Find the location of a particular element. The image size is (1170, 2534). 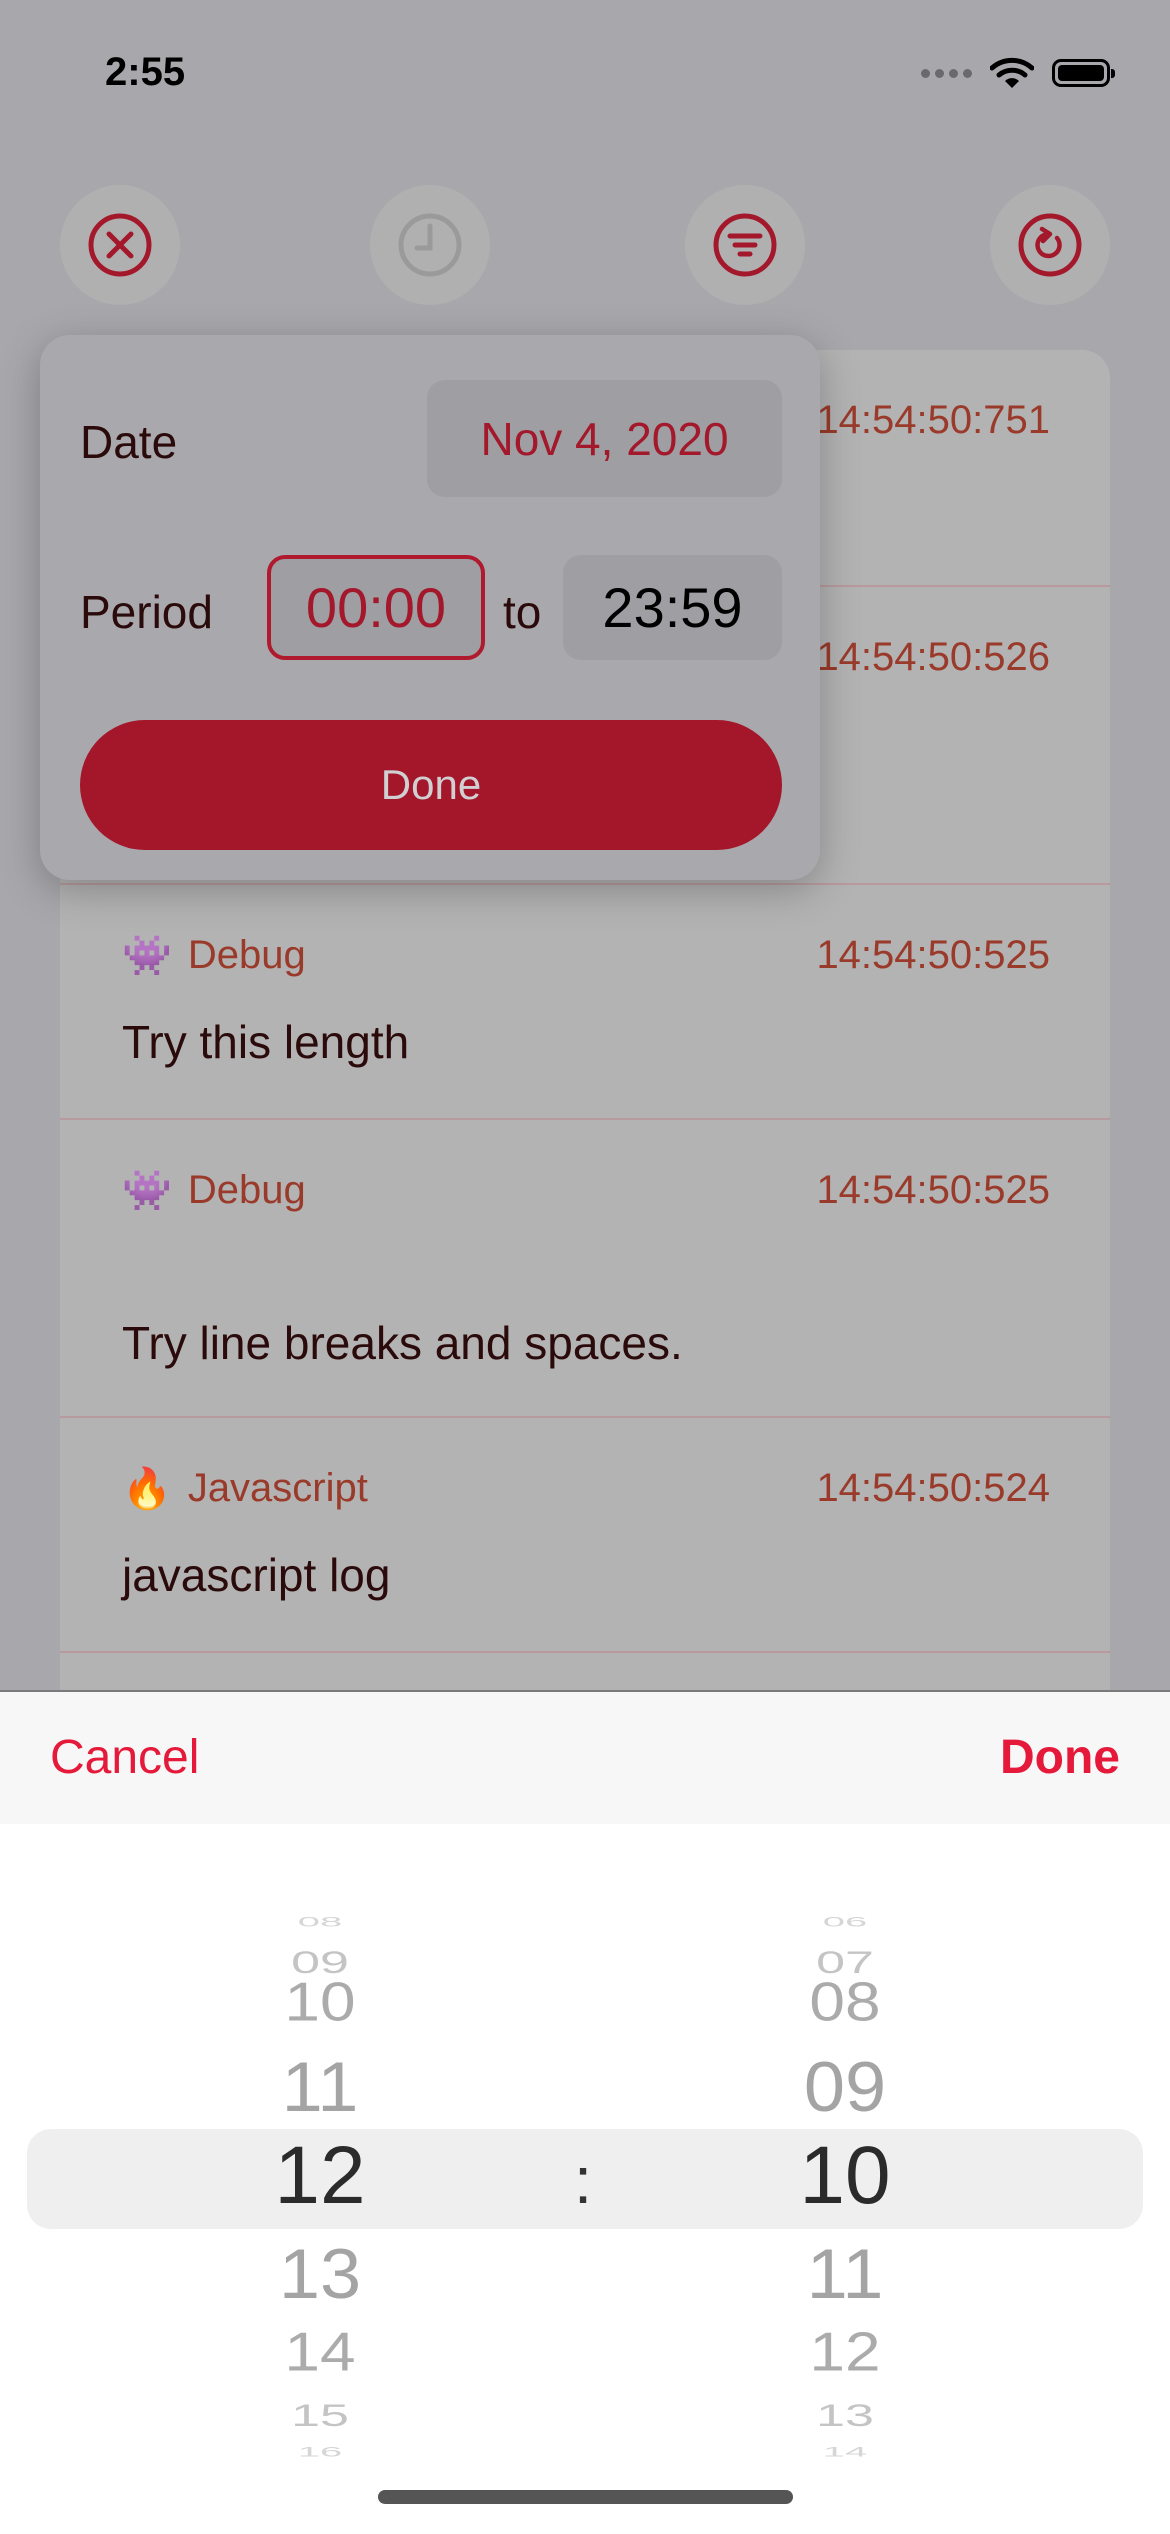

status-time: 2:55 is located at coordinates (145, 72).